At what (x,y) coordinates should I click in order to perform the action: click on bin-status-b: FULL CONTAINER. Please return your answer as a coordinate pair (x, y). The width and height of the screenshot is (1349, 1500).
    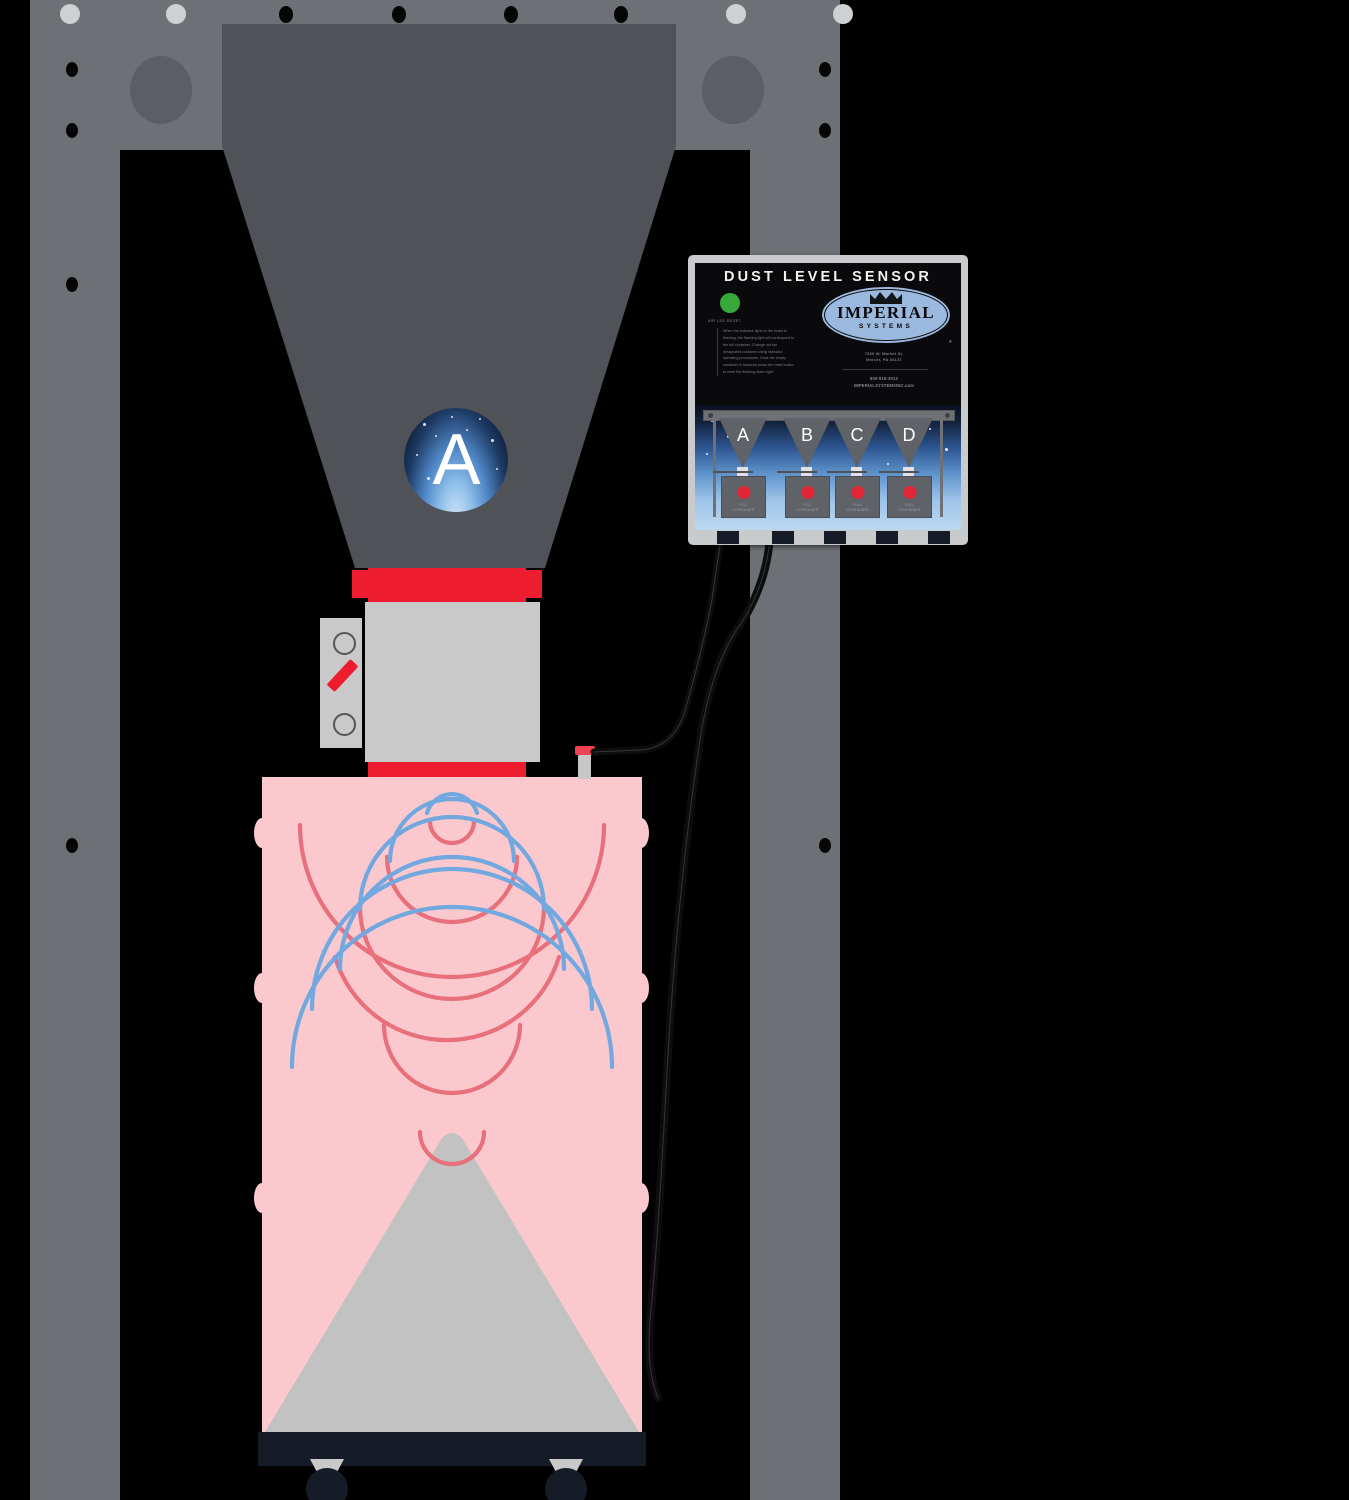
    Looking at the image, I should click on (807, 508).